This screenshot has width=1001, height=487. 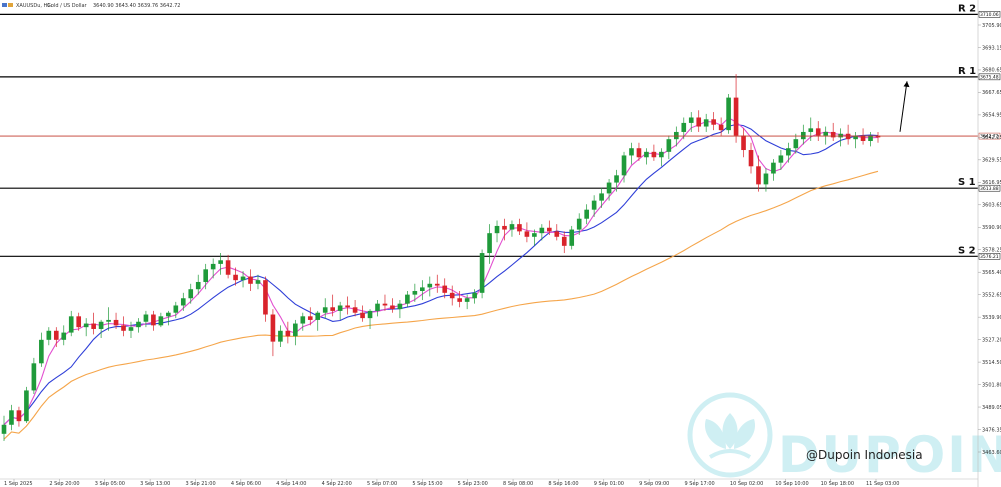 I want to click on symbol-flag-icon, so click(x=4, y=5).